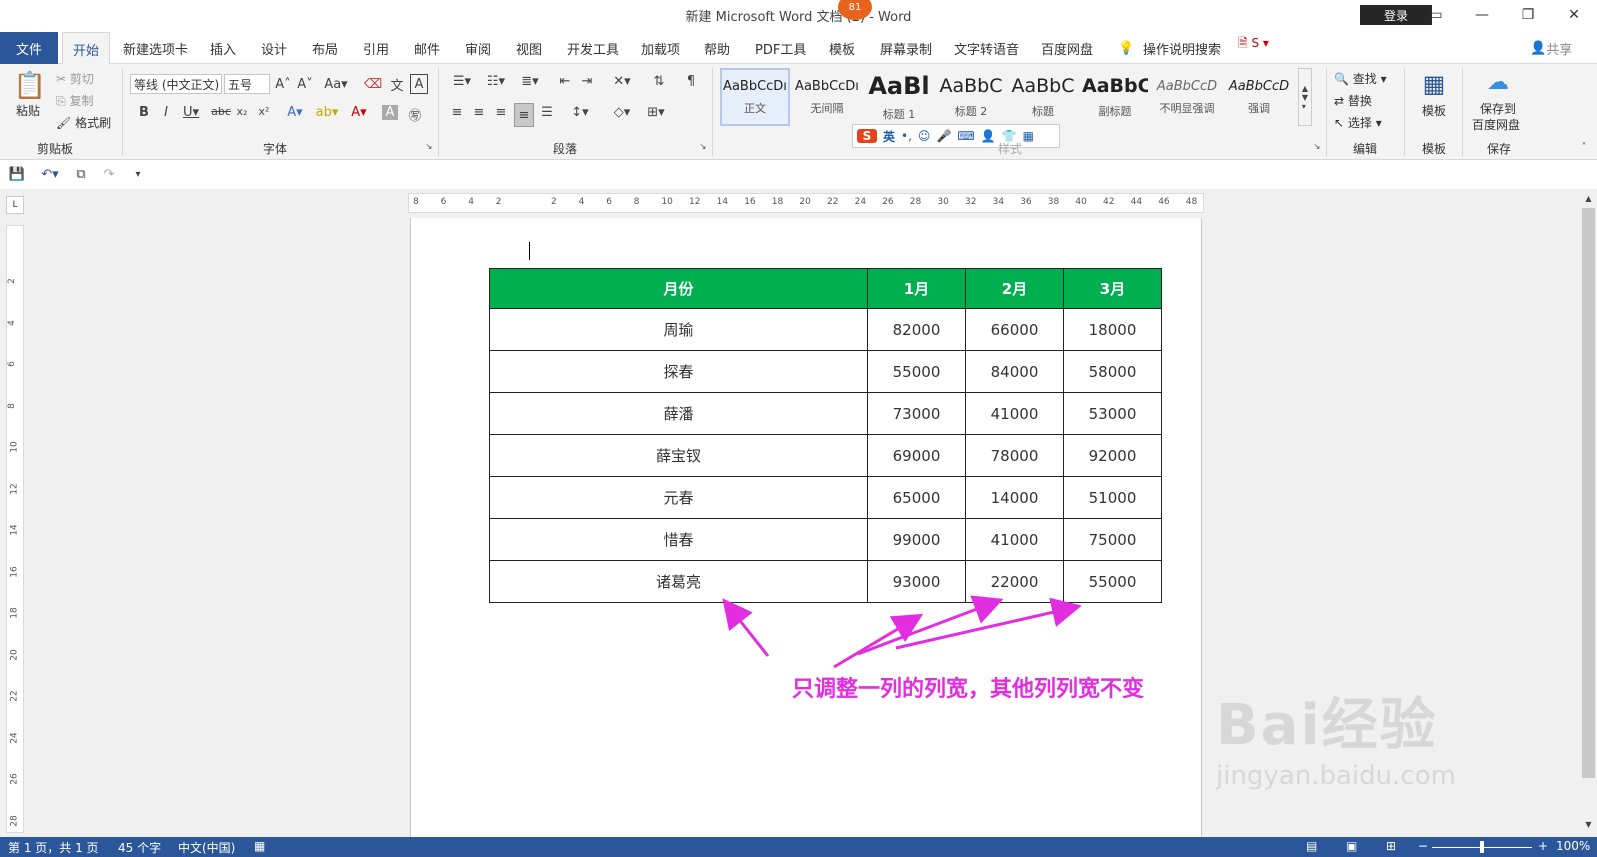  What do you see at coordinates (1391, 846) in the screenshot?
I see `web-layout-icon: ⊞` at bounding box center [1391, 846].